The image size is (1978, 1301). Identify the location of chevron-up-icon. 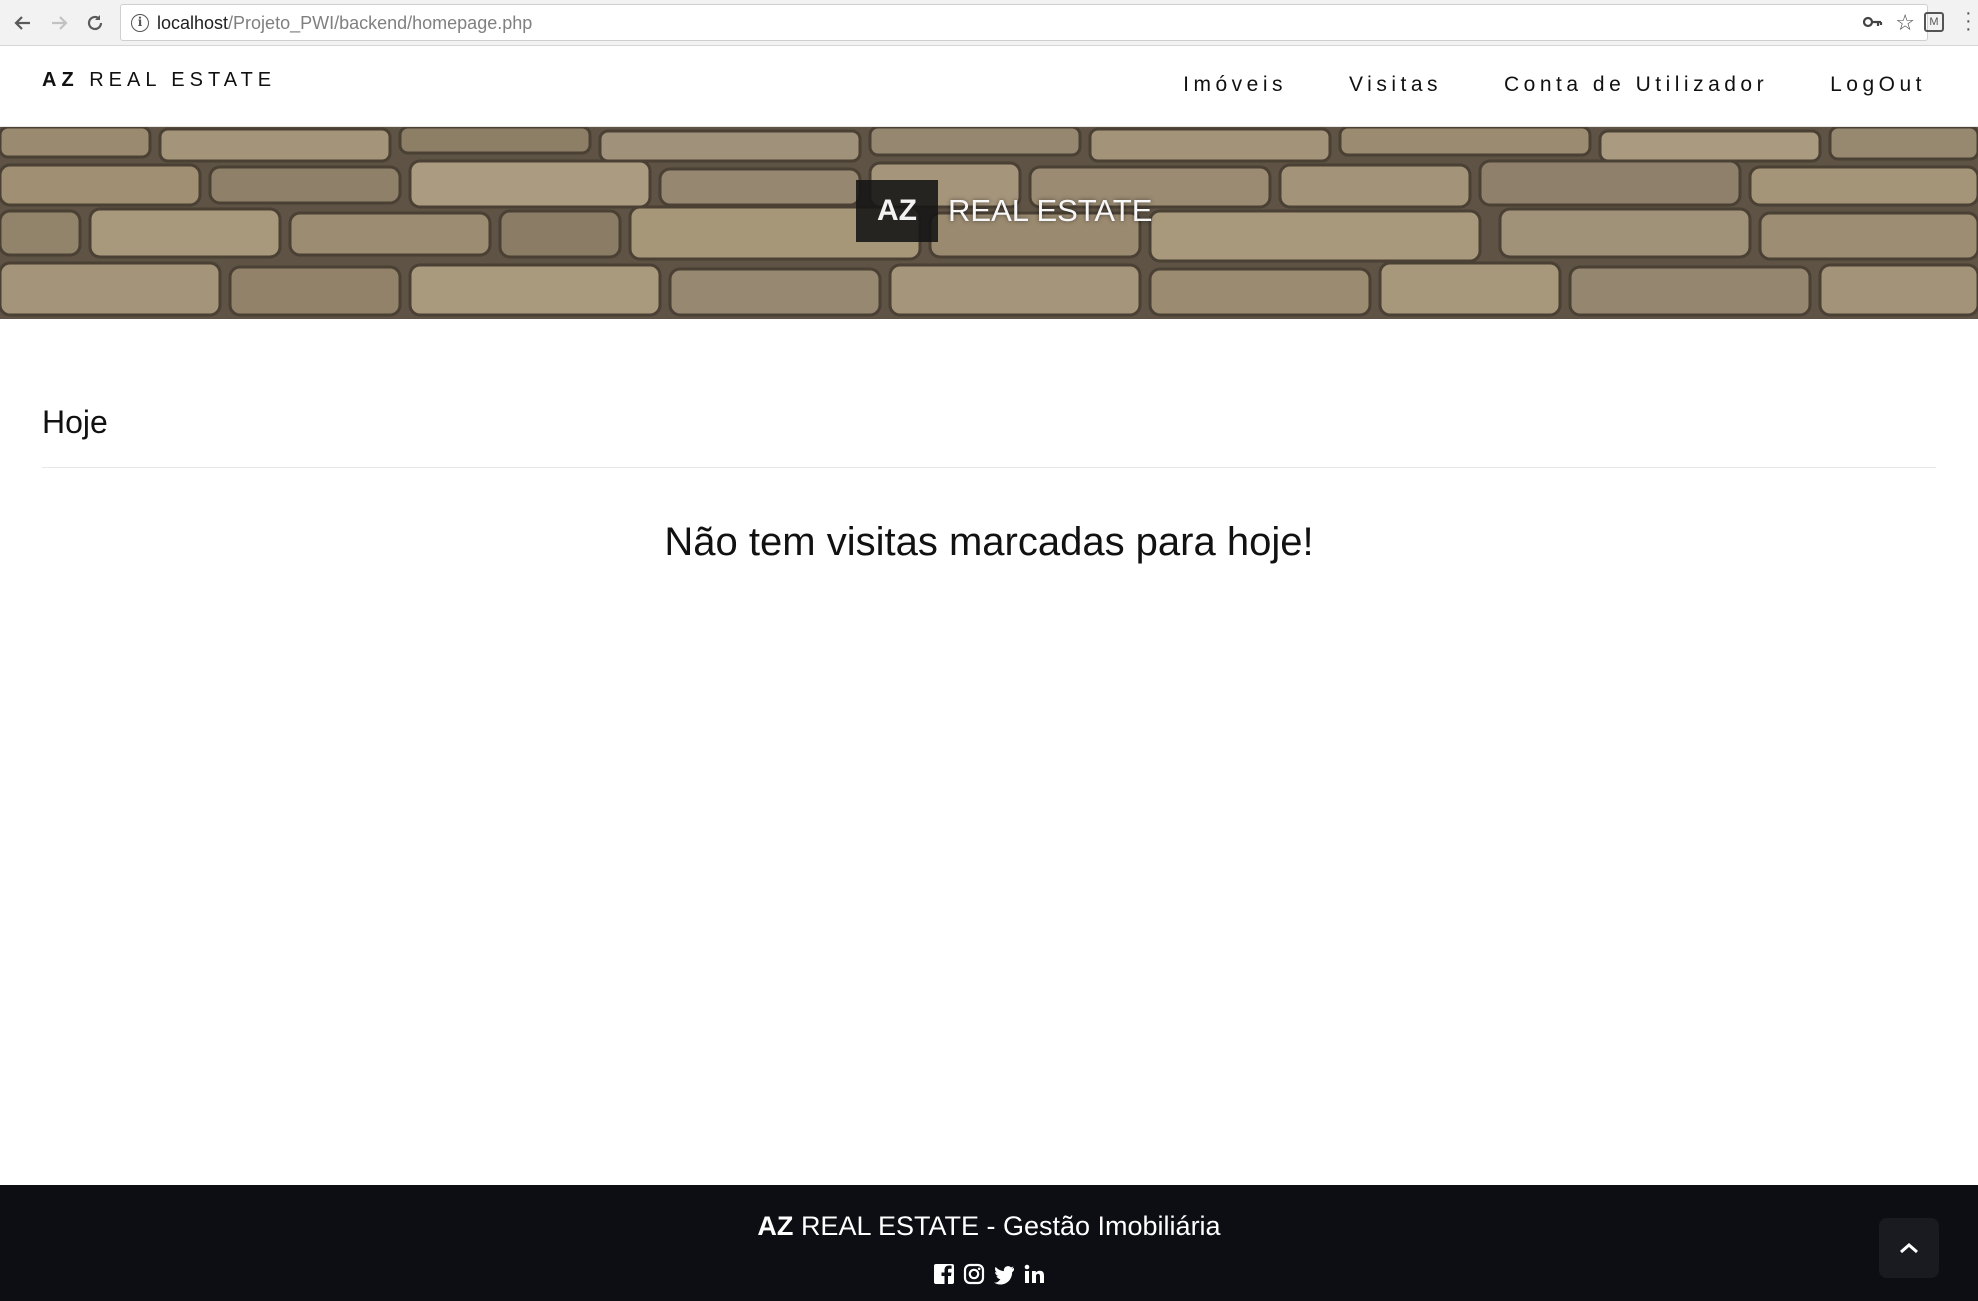
(1909, 1248).